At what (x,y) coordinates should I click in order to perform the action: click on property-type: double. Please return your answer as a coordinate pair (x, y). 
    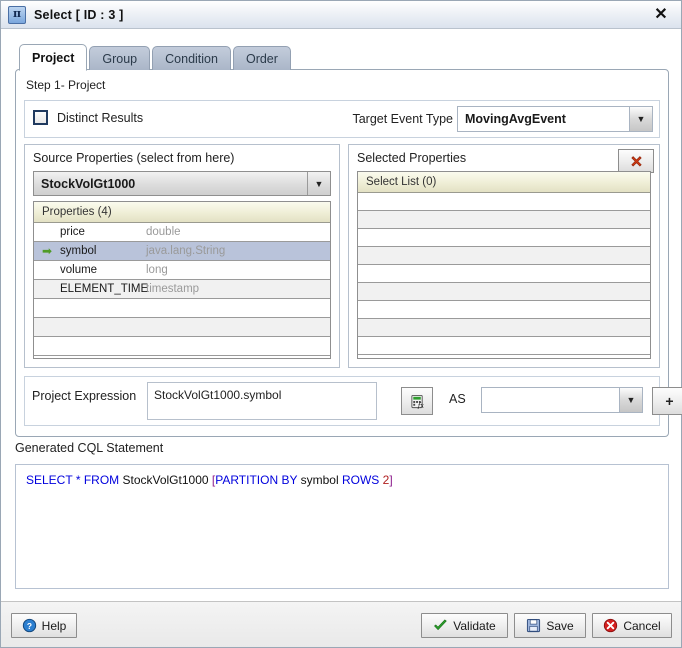
    Looking at the image, I should click on (163, 231).